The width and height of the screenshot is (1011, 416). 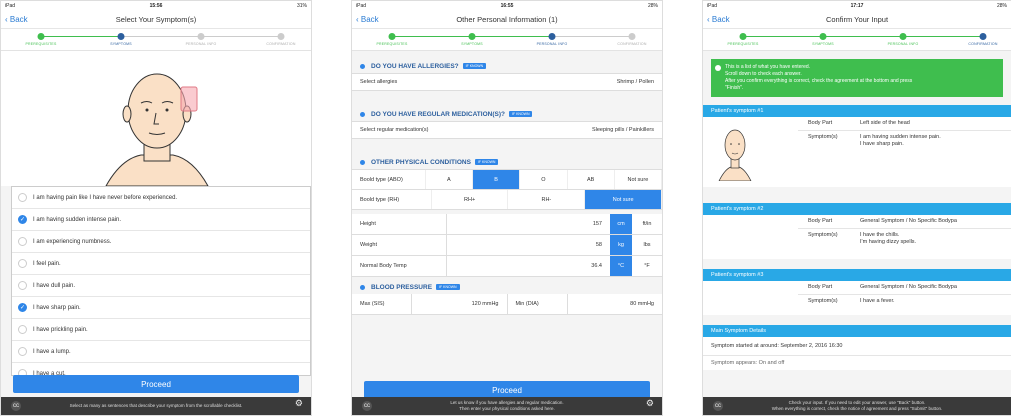 I want to click on info-text: "Finish"., so click(x=734, y=88).